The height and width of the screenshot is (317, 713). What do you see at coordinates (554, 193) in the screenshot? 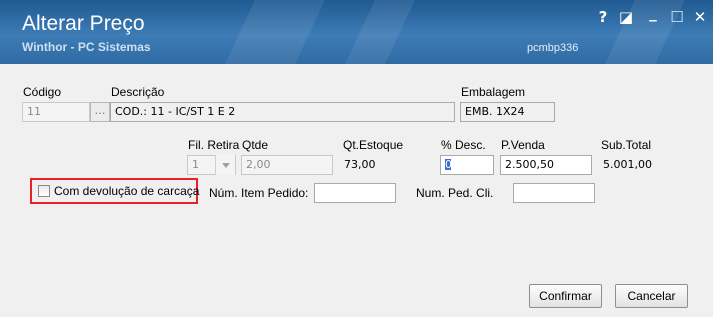
I see `num-ped-cli-field` at bounding box center [554, 193].